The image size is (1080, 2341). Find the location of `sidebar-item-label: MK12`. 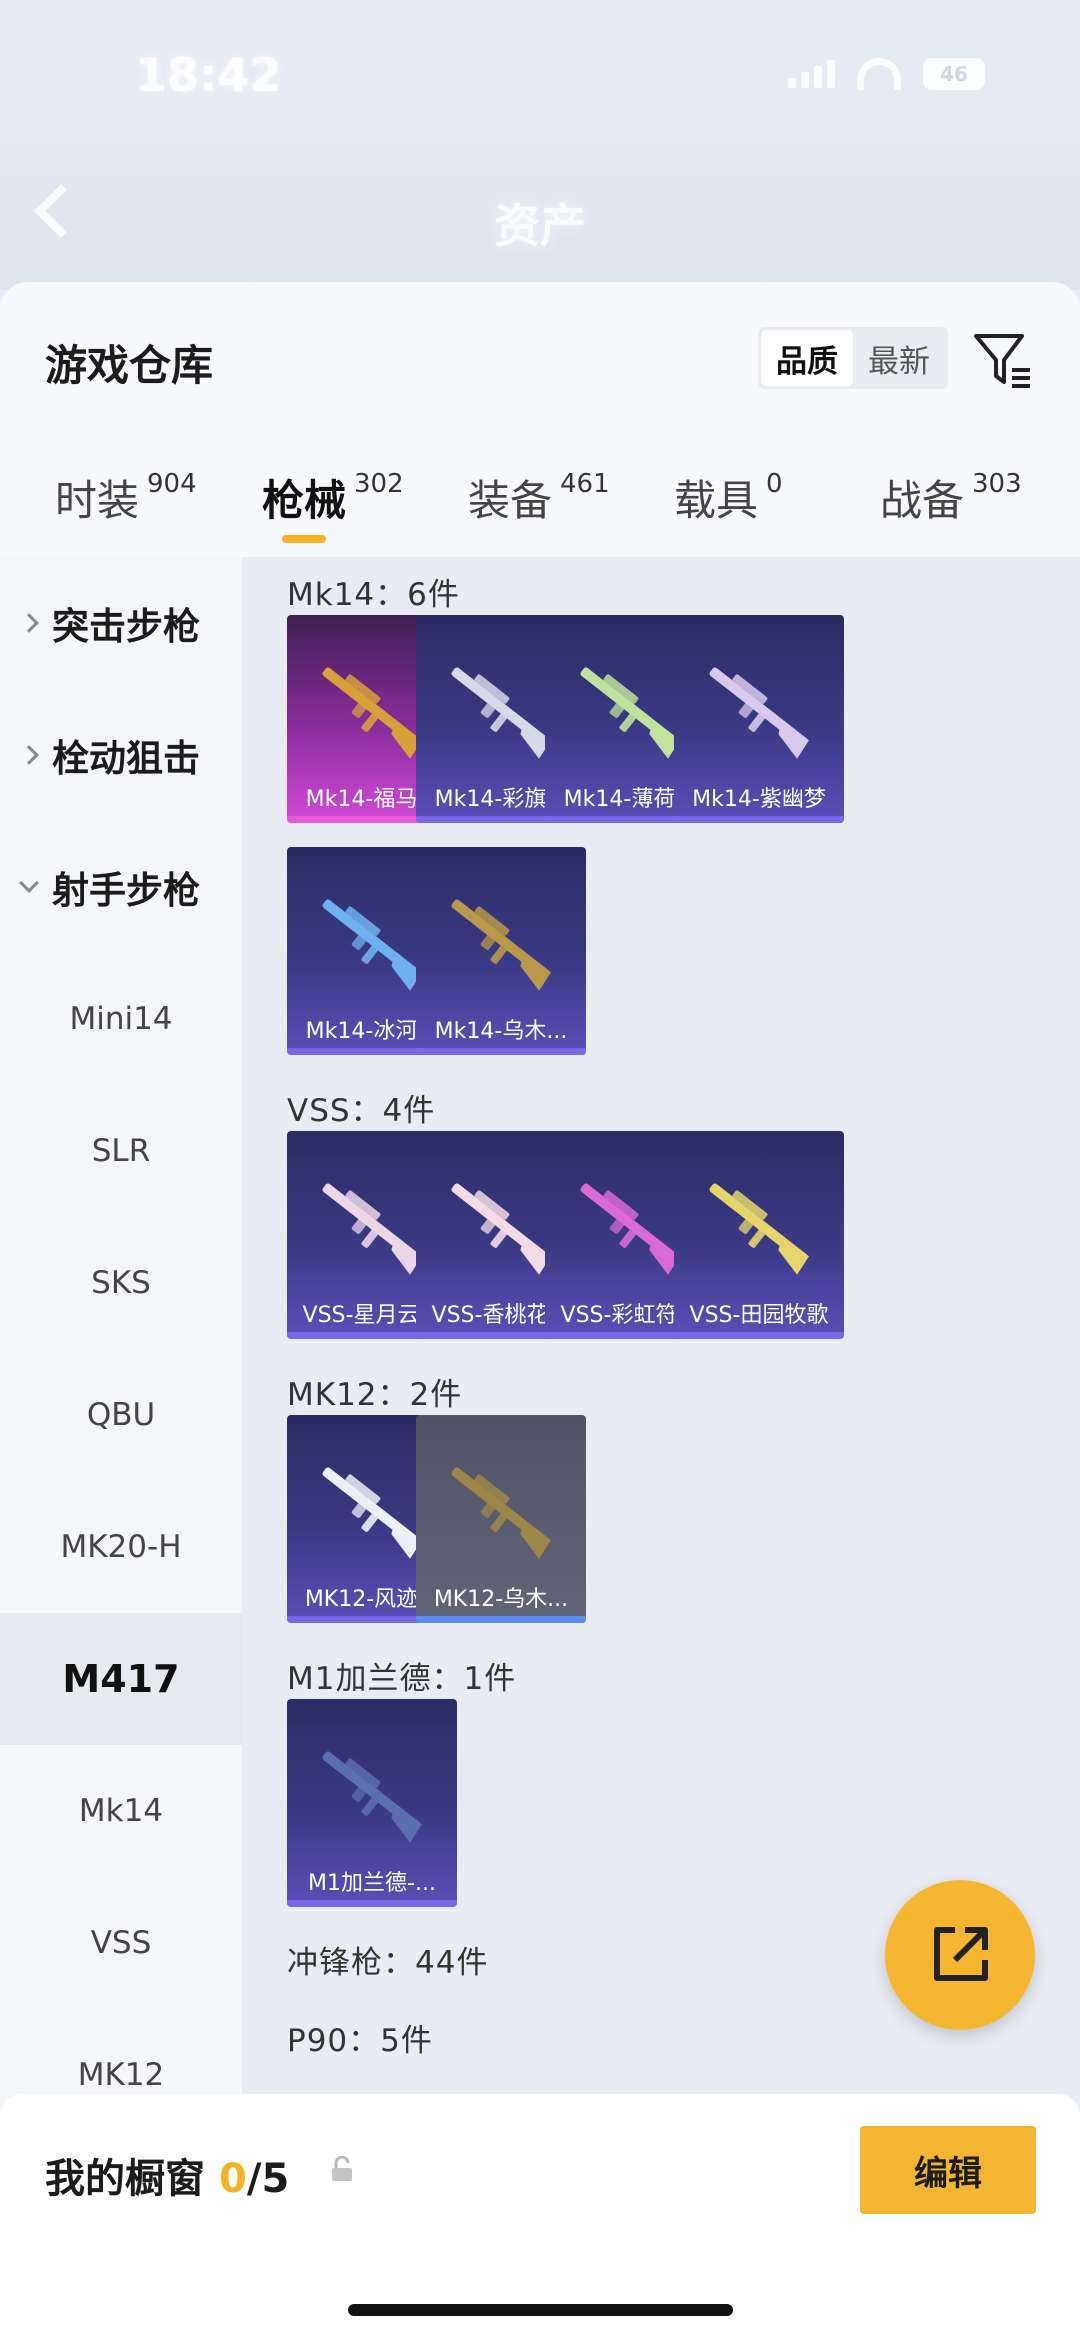

sidebar-item-label: MK12 is located at coordinates (121, 2075).